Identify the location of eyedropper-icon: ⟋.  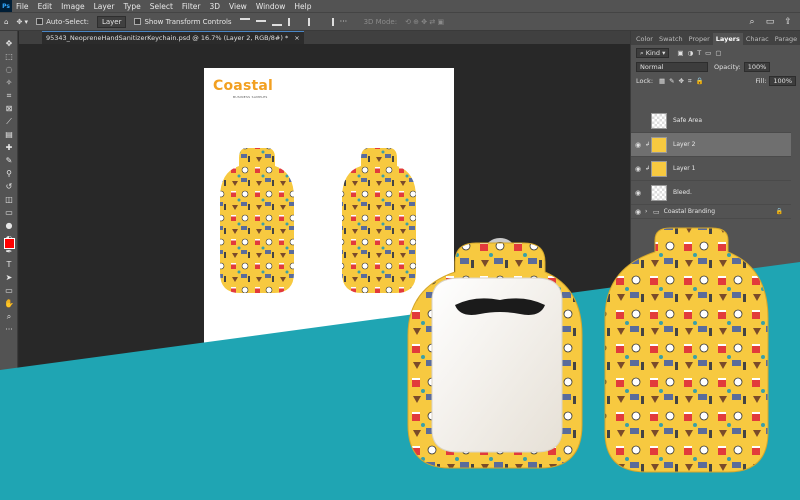
(9, 121).